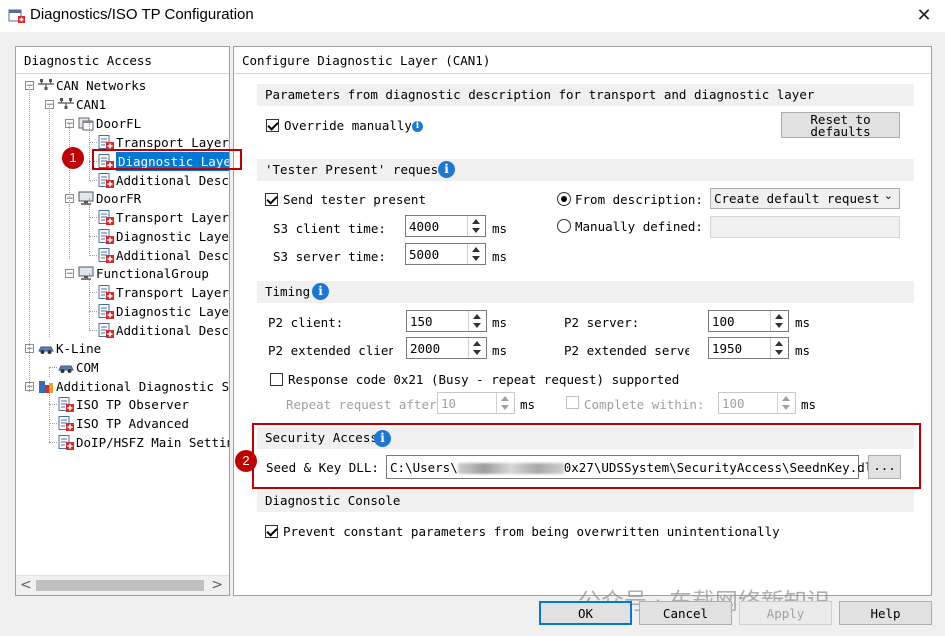  I want to click on diagnostic-console-section-header: Diagnostic Console, so click(585, 501).